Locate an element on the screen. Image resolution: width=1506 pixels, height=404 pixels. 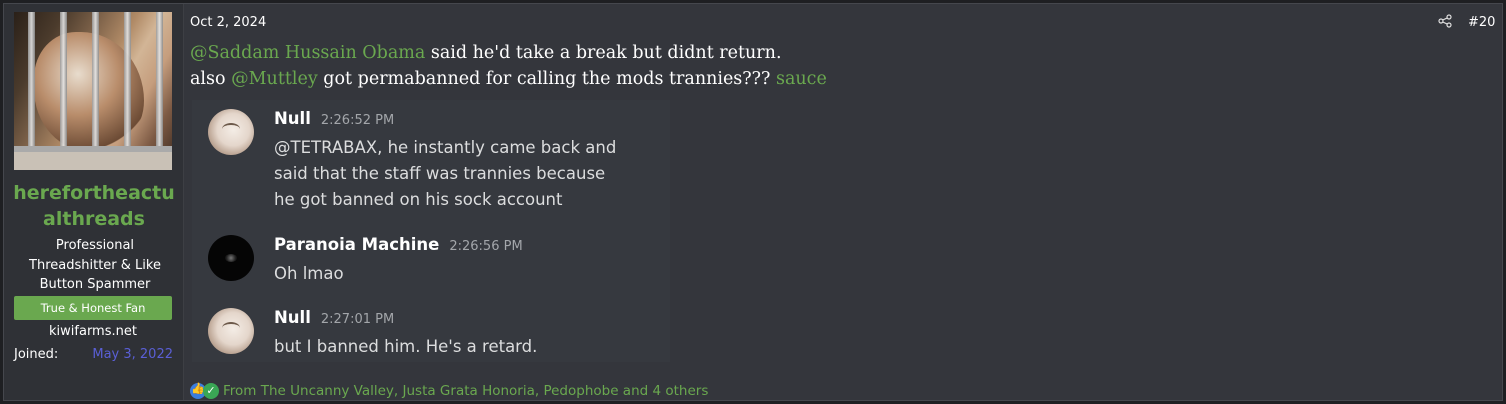
chat-author: Null 2:26:52 PM is located at coordinates (334, 118).